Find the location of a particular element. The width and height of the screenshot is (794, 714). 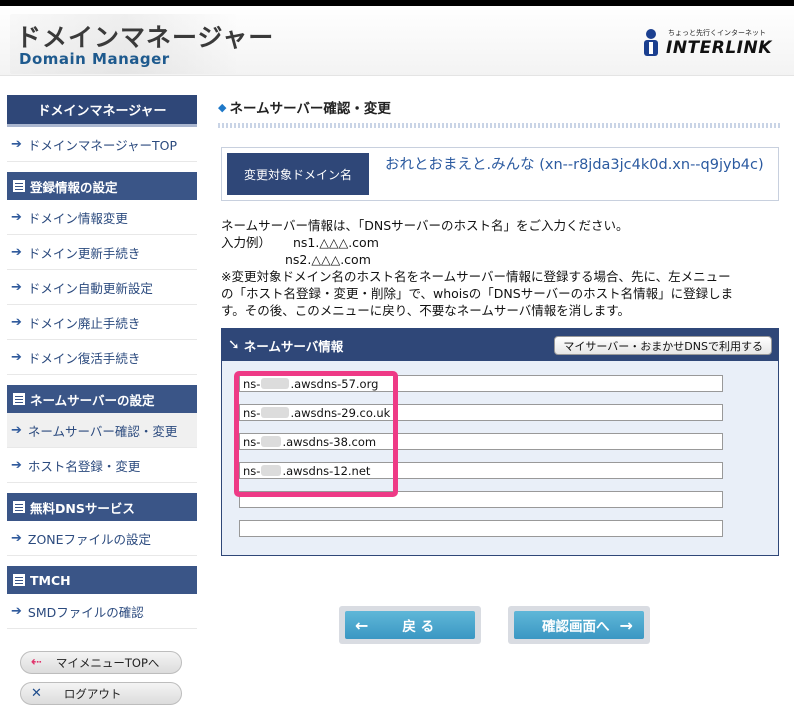

back-button: ← 戻 る is located at coordinates (410, 625).